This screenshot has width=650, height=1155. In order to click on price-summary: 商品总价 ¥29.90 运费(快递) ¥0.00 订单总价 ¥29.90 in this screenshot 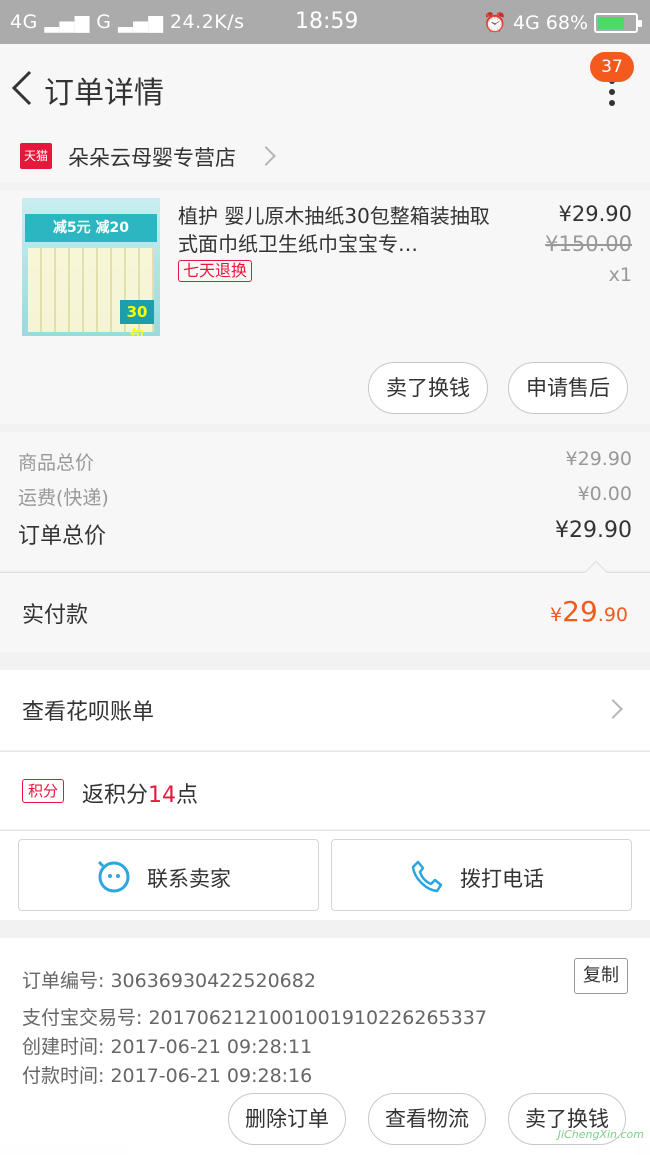, I will do `click(325, 501)`.